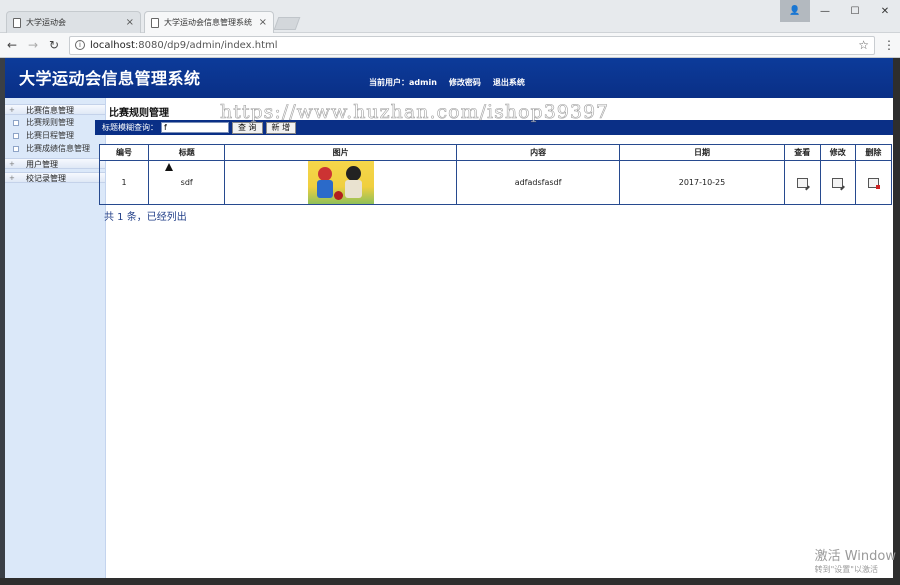 The height and width of the screenshot is (585, 900). What do you see at coordinates (885, 11) in the screenshot?
I see `close-window-button: ✕` at bounding box center [885, 11].